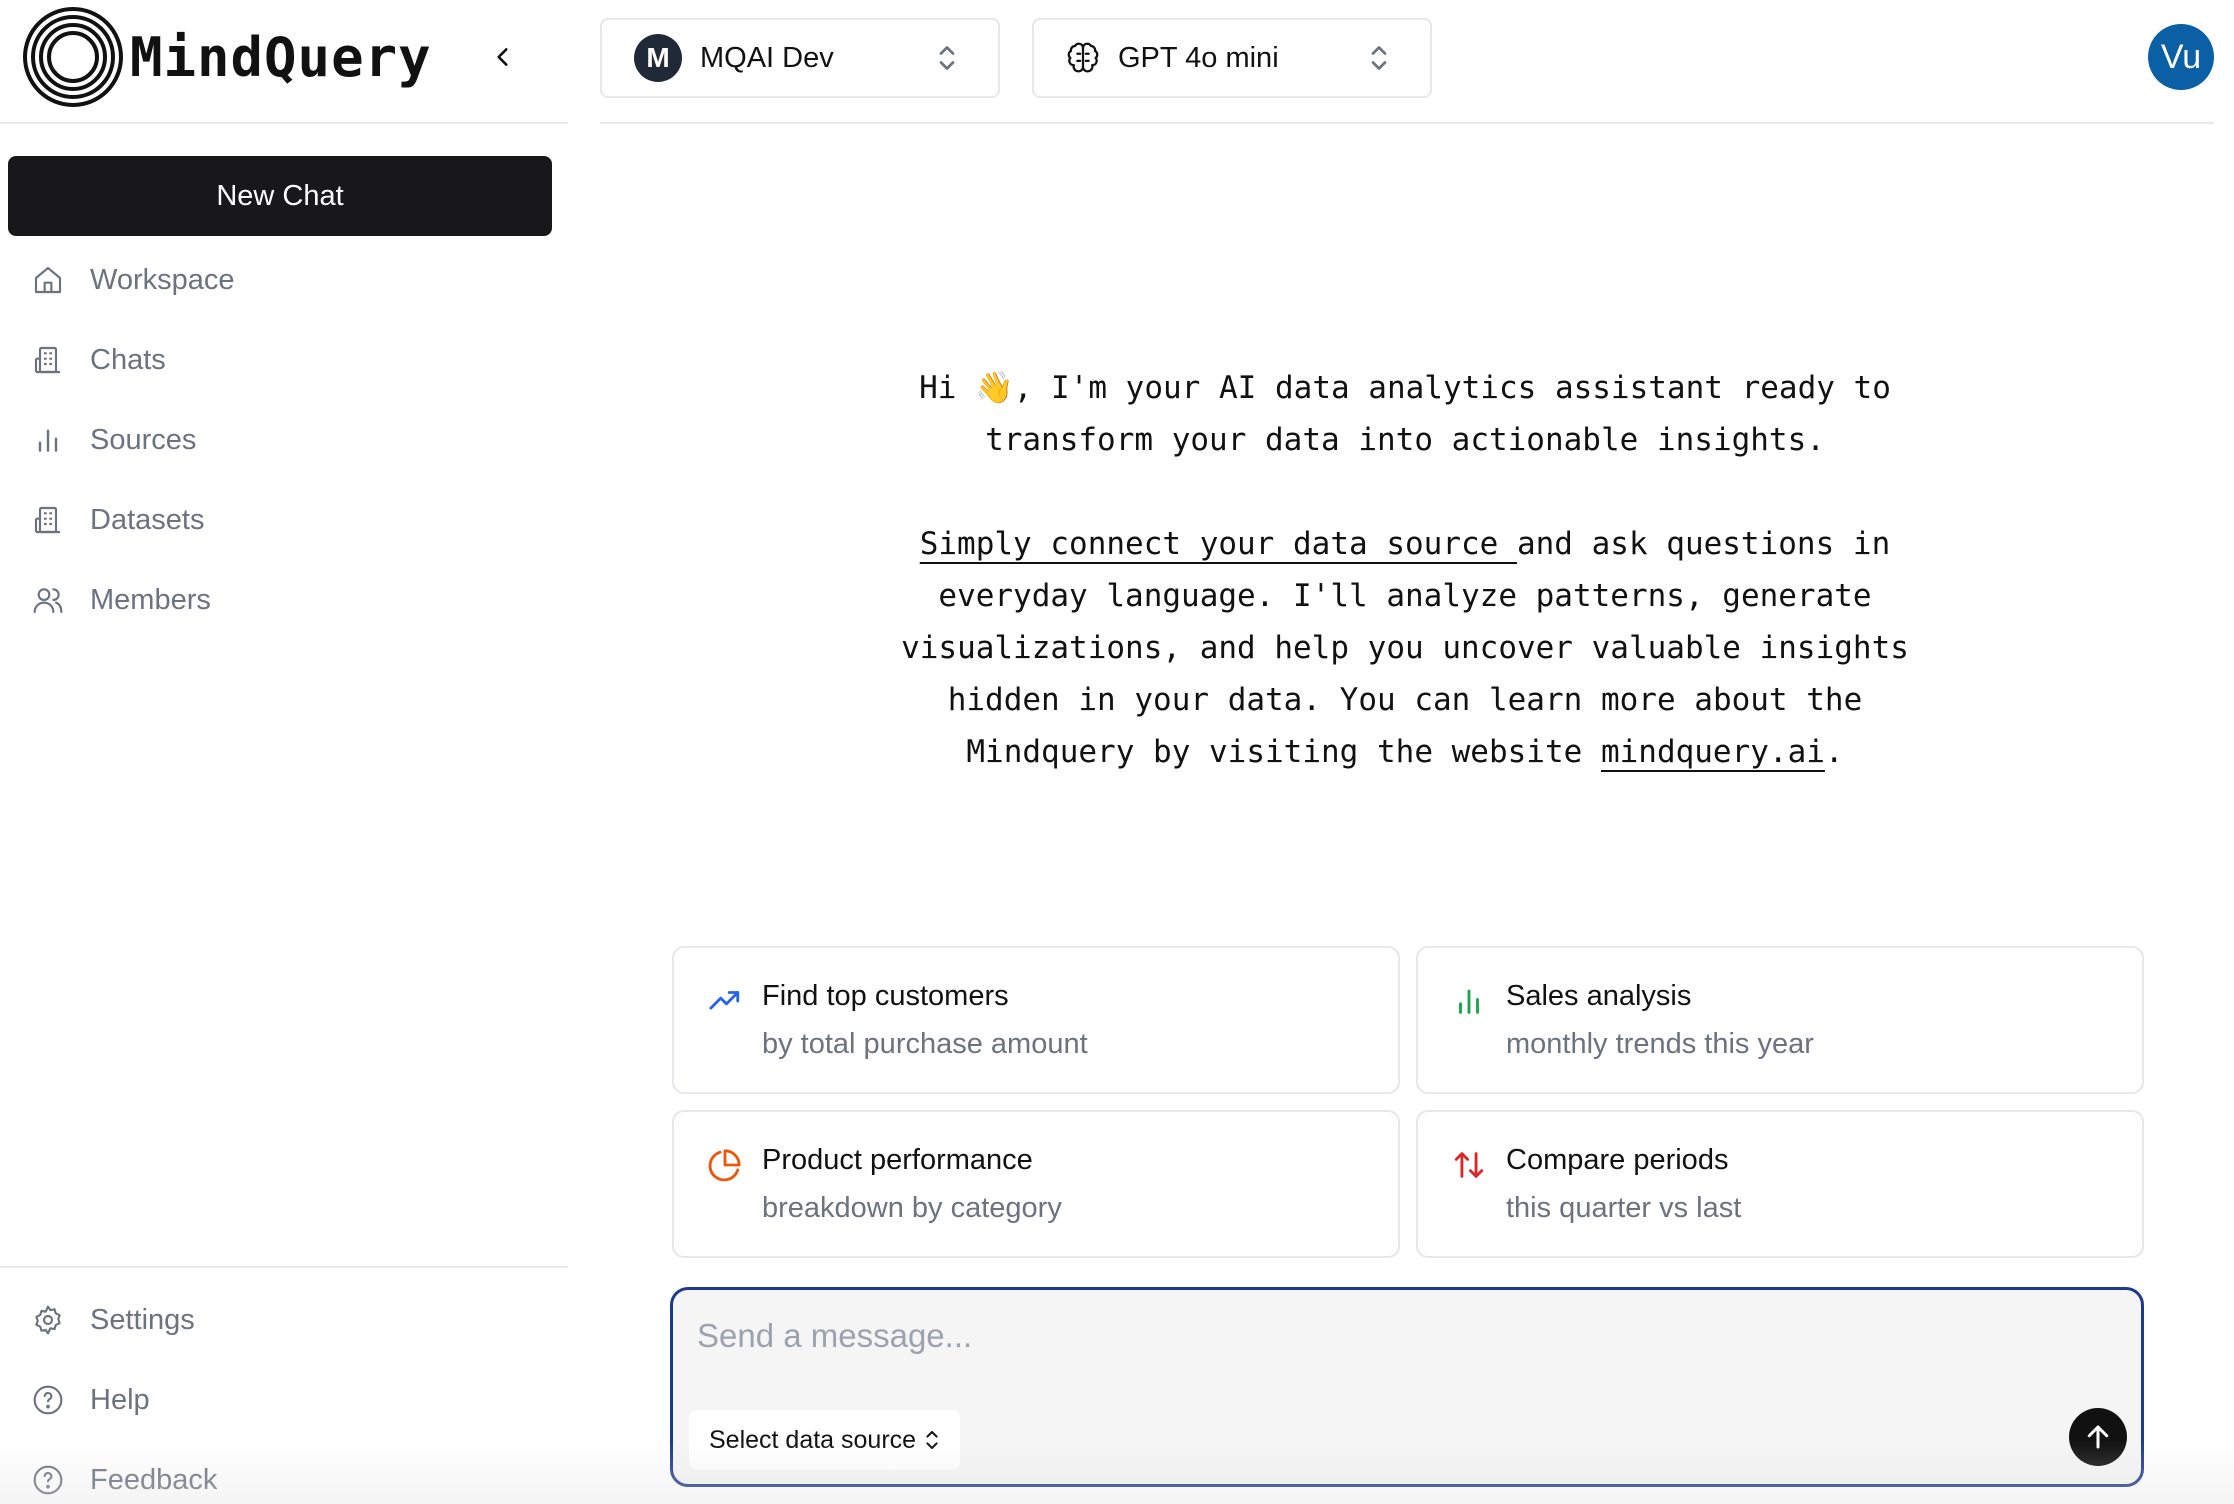  I want to click on sidebar-item-sources: Sources, so click(290, 440).